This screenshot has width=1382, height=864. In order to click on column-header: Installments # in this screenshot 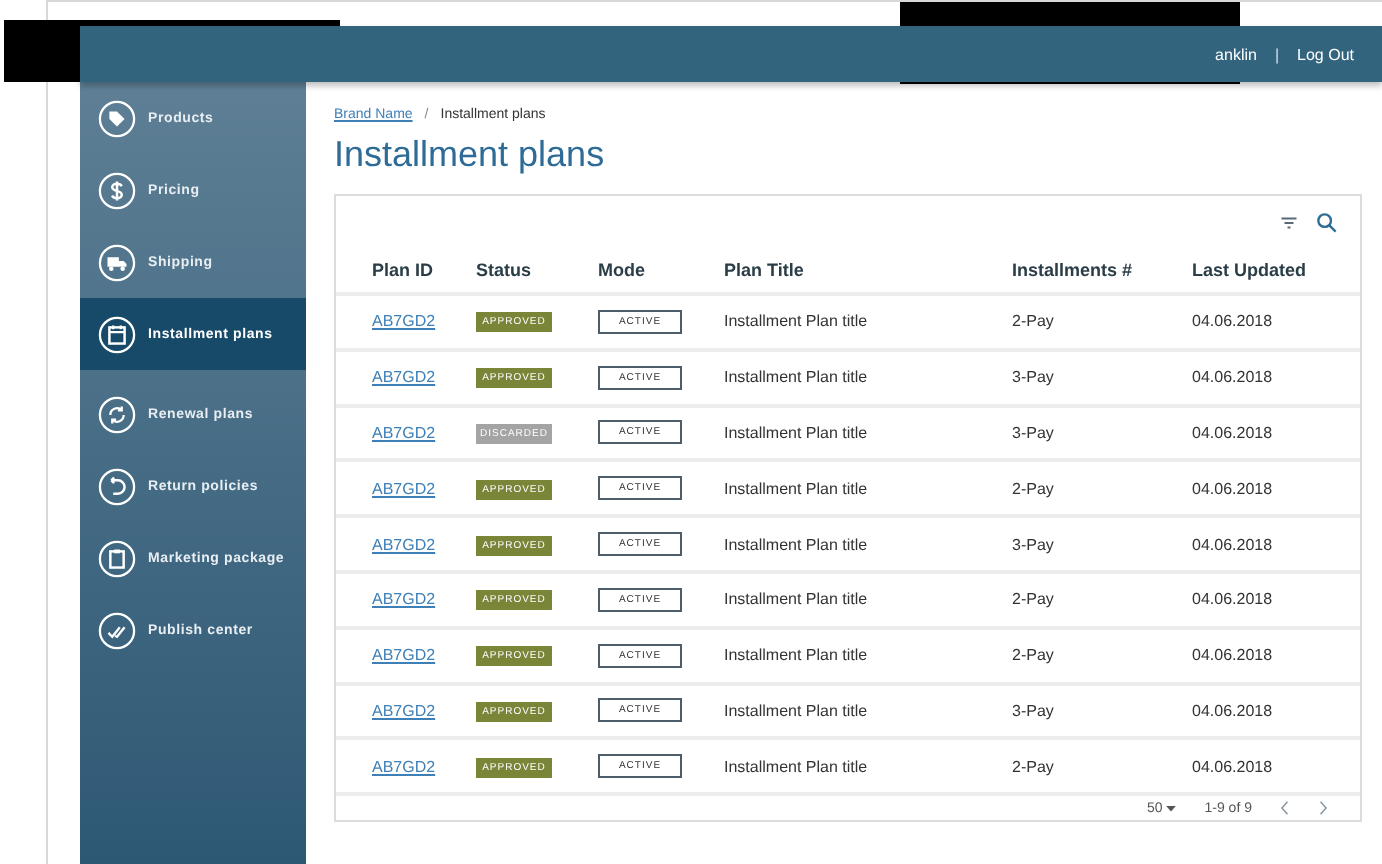, I will do `click(1073, 270)`.